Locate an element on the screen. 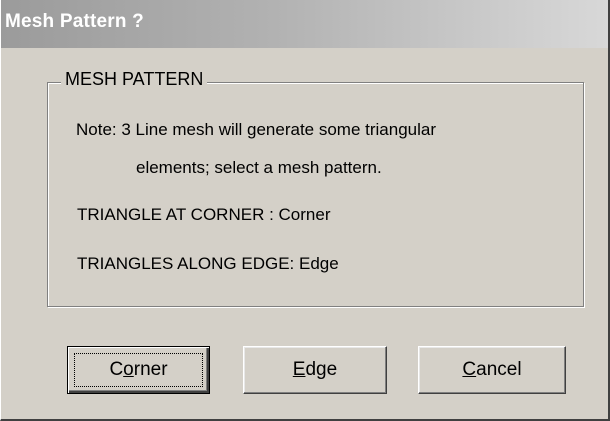 This screenshot has width=610, height=421. corner-button-label: Corner is located at coordinates (138, 370).